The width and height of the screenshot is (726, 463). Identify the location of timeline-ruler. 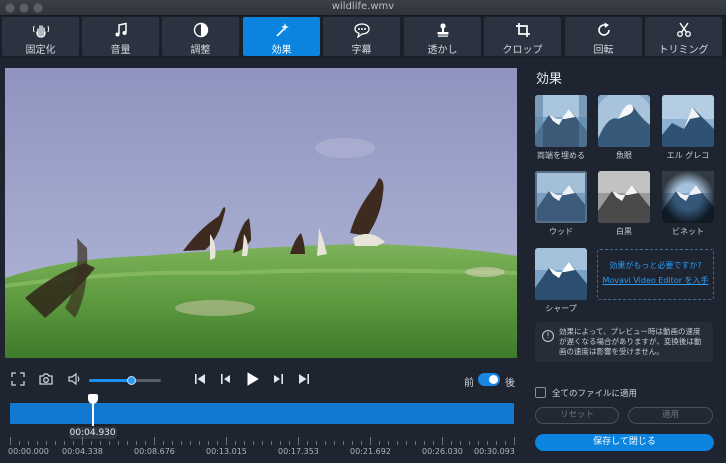
(262, 441).